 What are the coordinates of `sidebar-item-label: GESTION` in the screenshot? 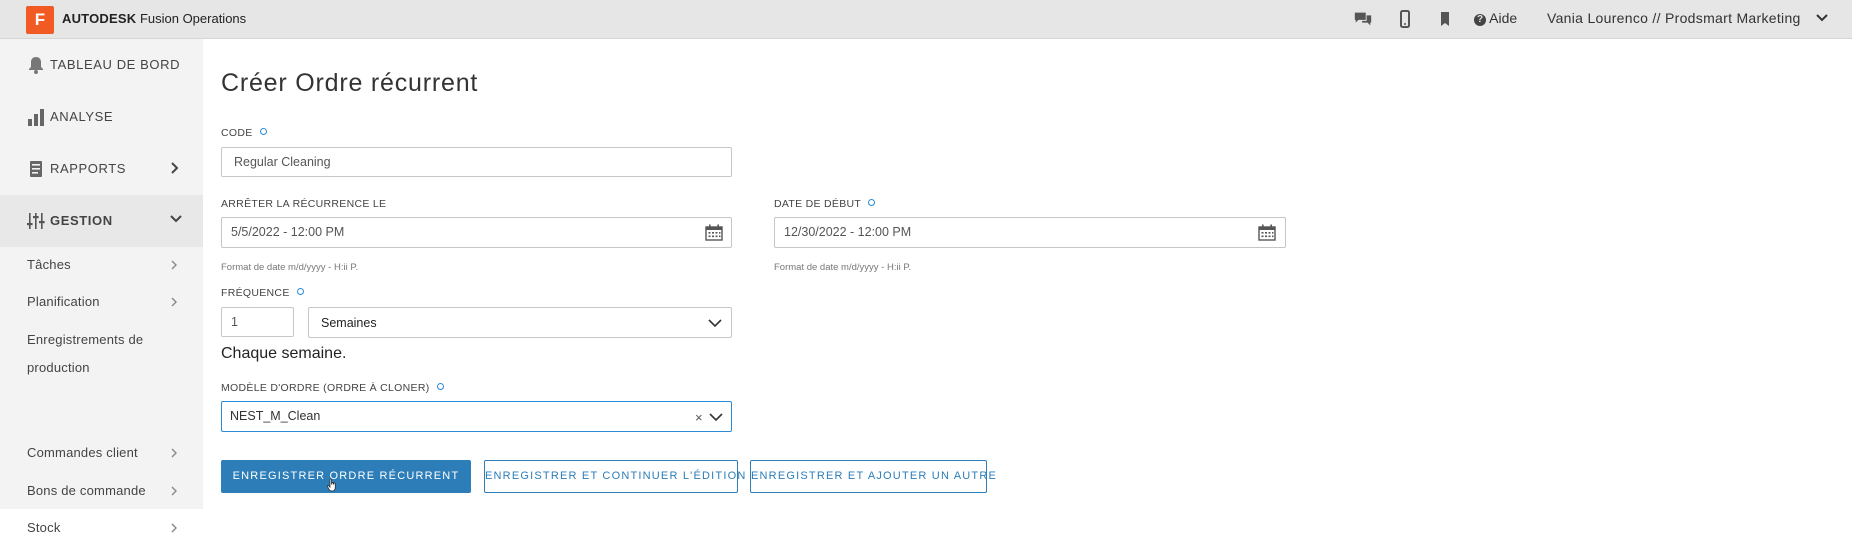 It's located at (81, 220).